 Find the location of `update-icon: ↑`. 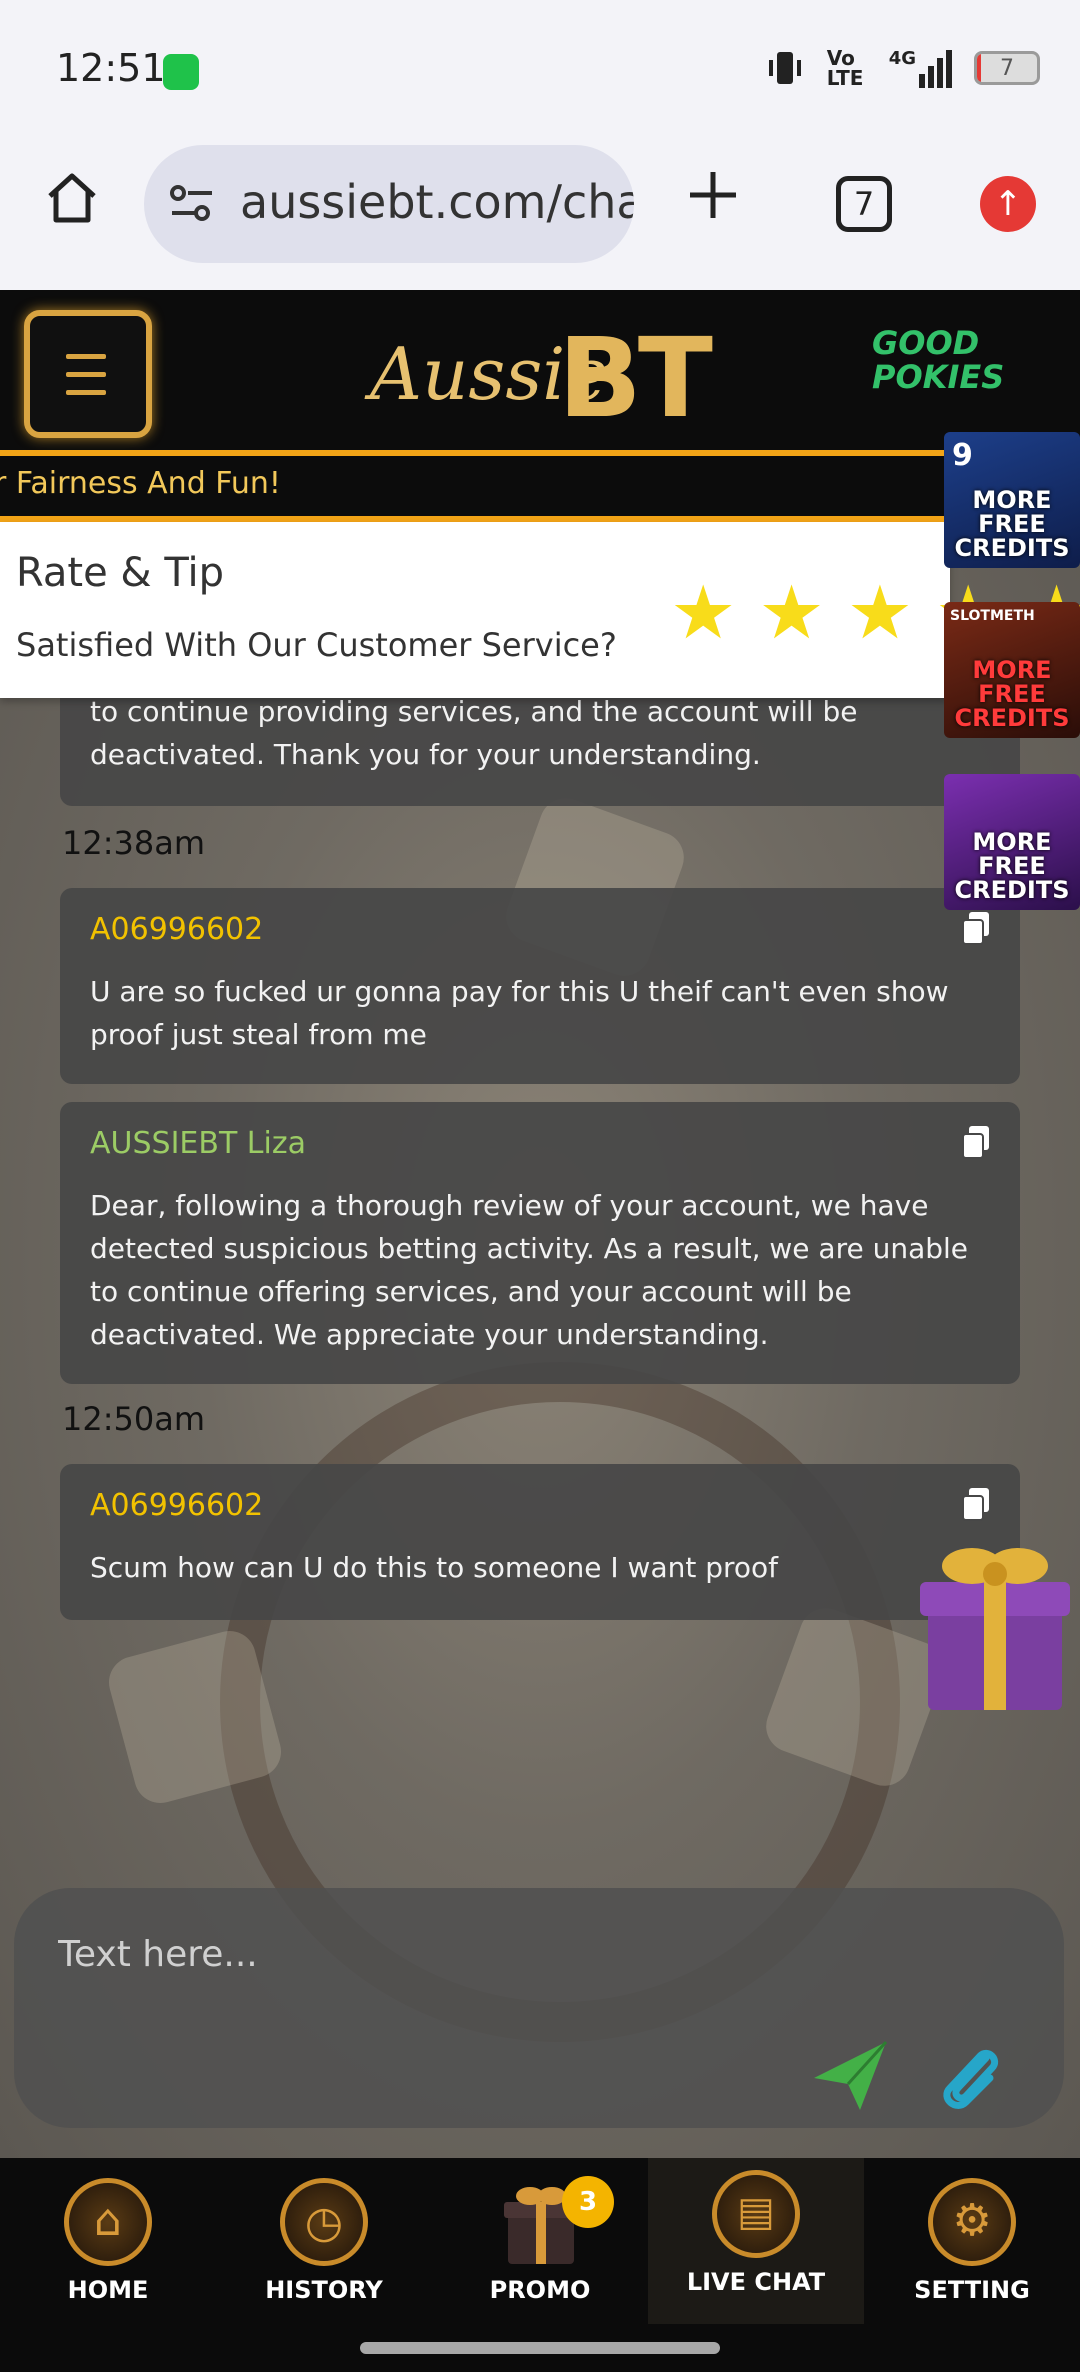

update-icon: ↑ is located at coordinates (1008, 204).